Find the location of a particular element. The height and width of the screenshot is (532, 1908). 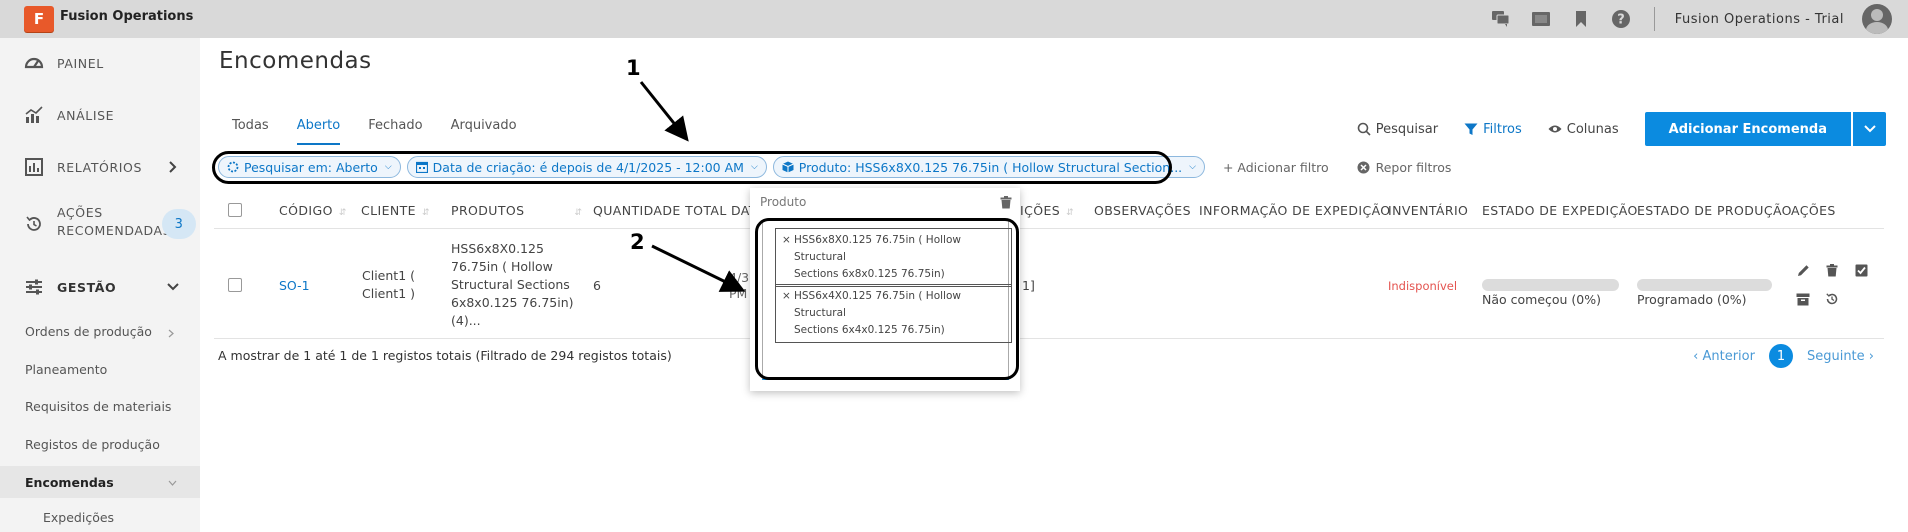

annotation-arrows is located at coordinates (692, 186).